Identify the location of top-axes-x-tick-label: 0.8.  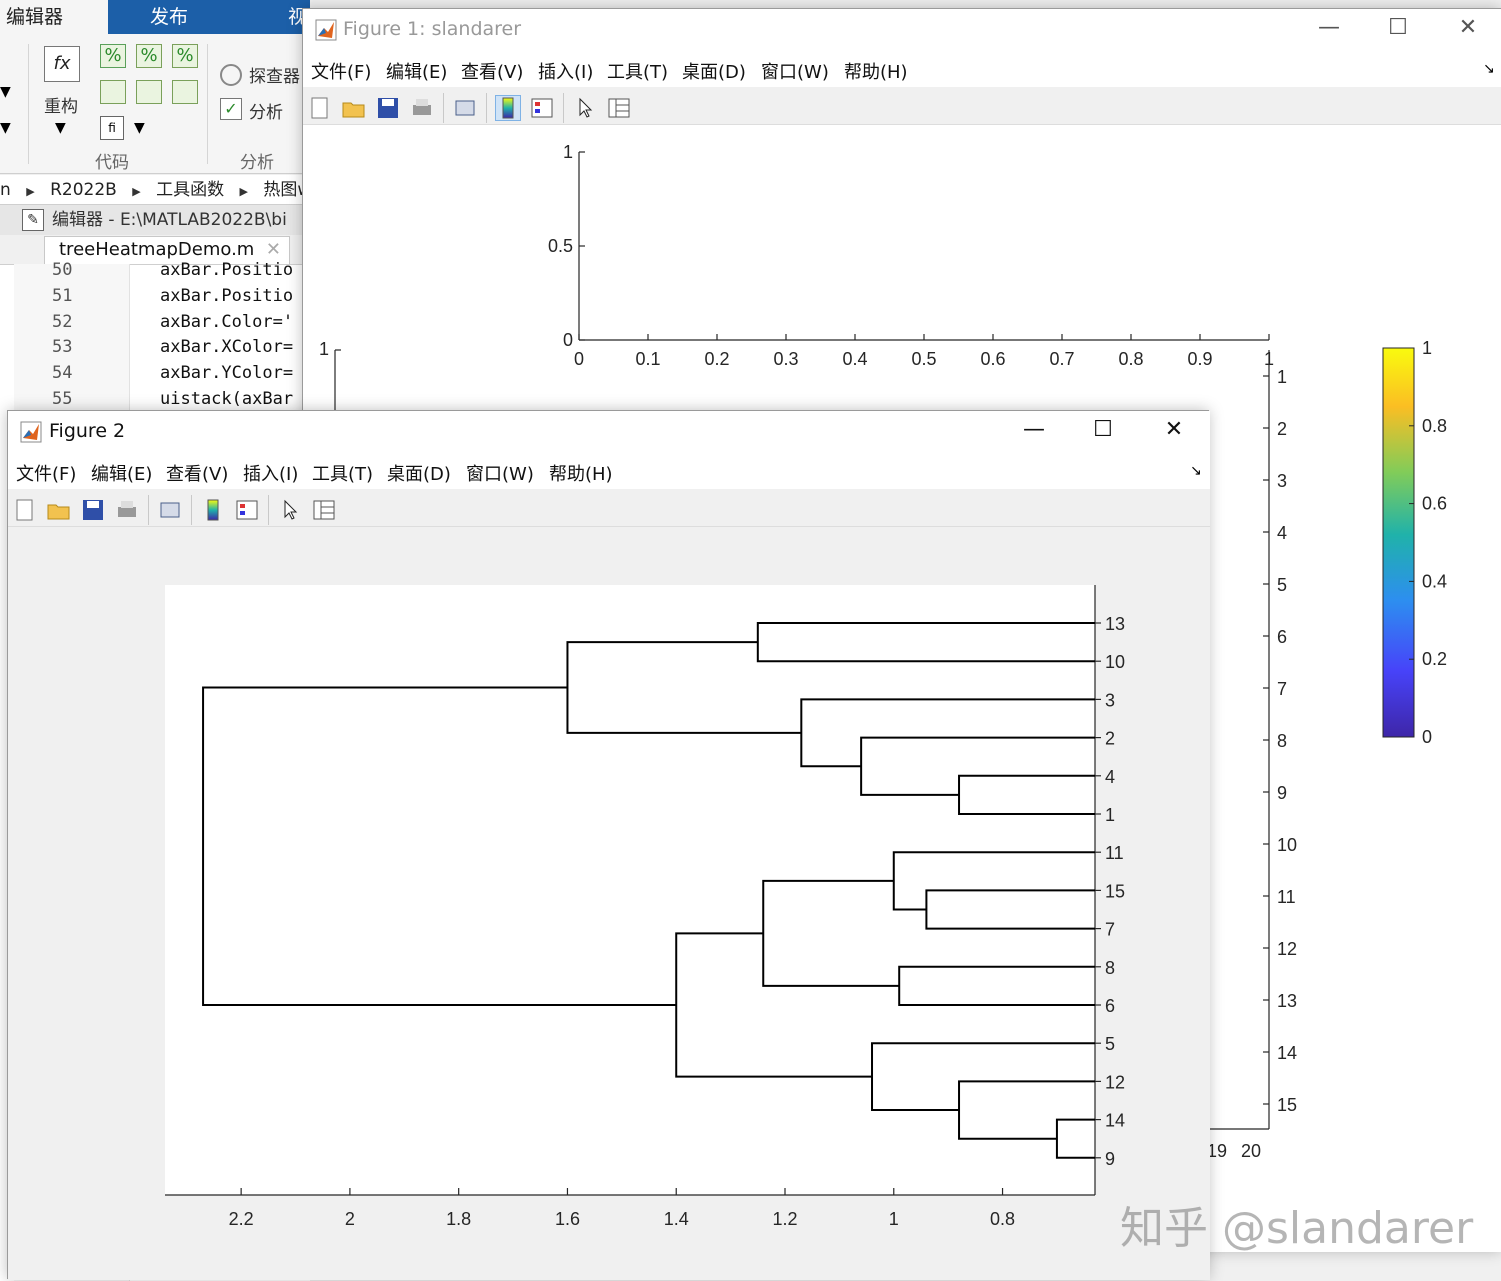
(1130, 359).